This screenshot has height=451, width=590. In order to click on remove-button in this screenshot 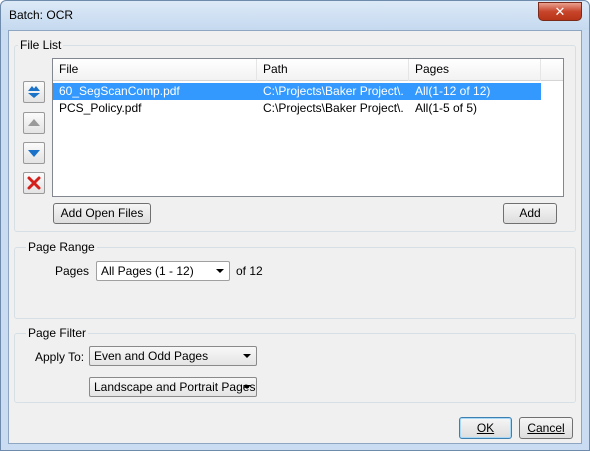, I will do `click(34, 183)`.